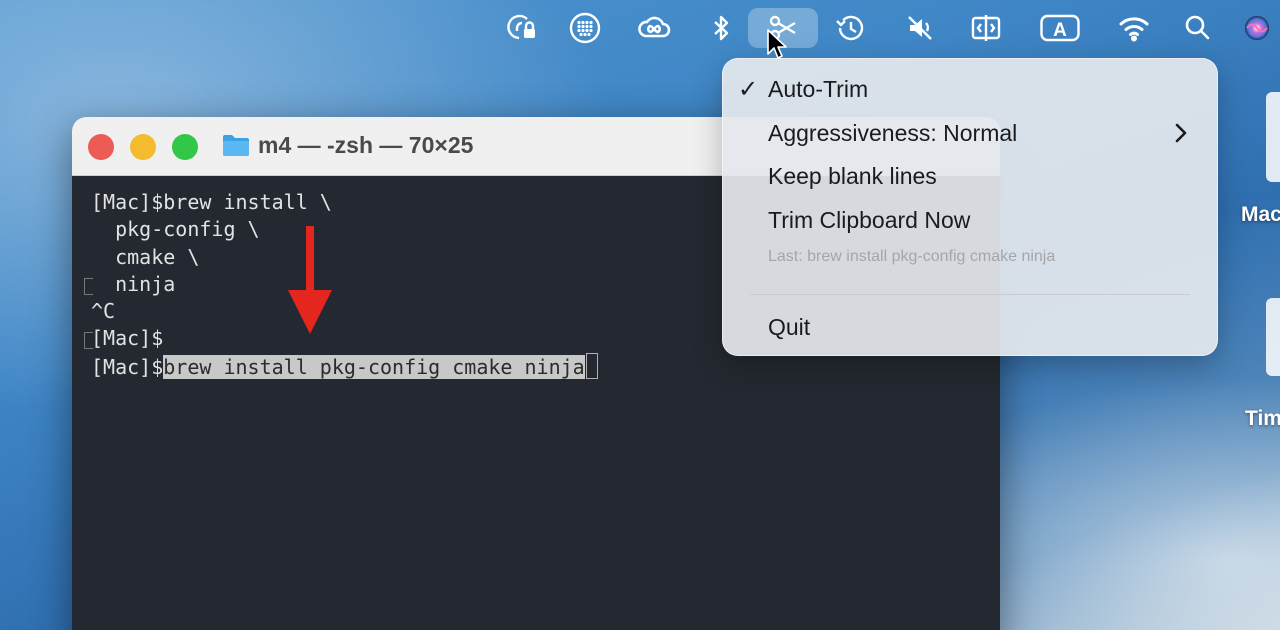  I want to click on menu-item-label: Trim Clipboard Now, so click(869, 220).